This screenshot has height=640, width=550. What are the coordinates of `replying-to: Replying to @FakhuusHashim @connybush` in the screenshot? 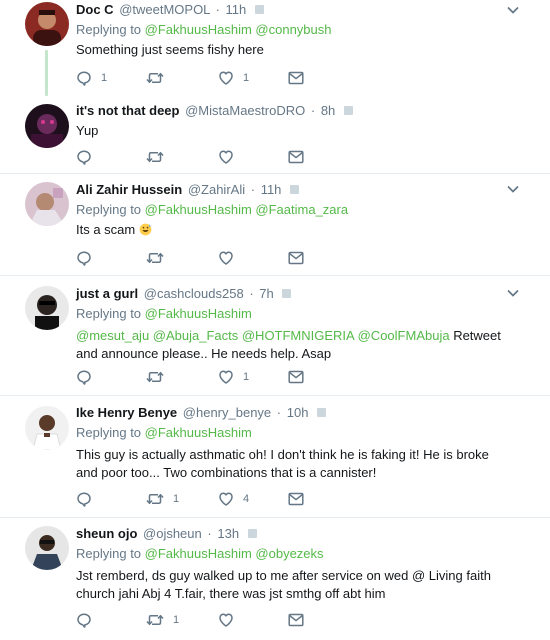 It's located at (293, 29).